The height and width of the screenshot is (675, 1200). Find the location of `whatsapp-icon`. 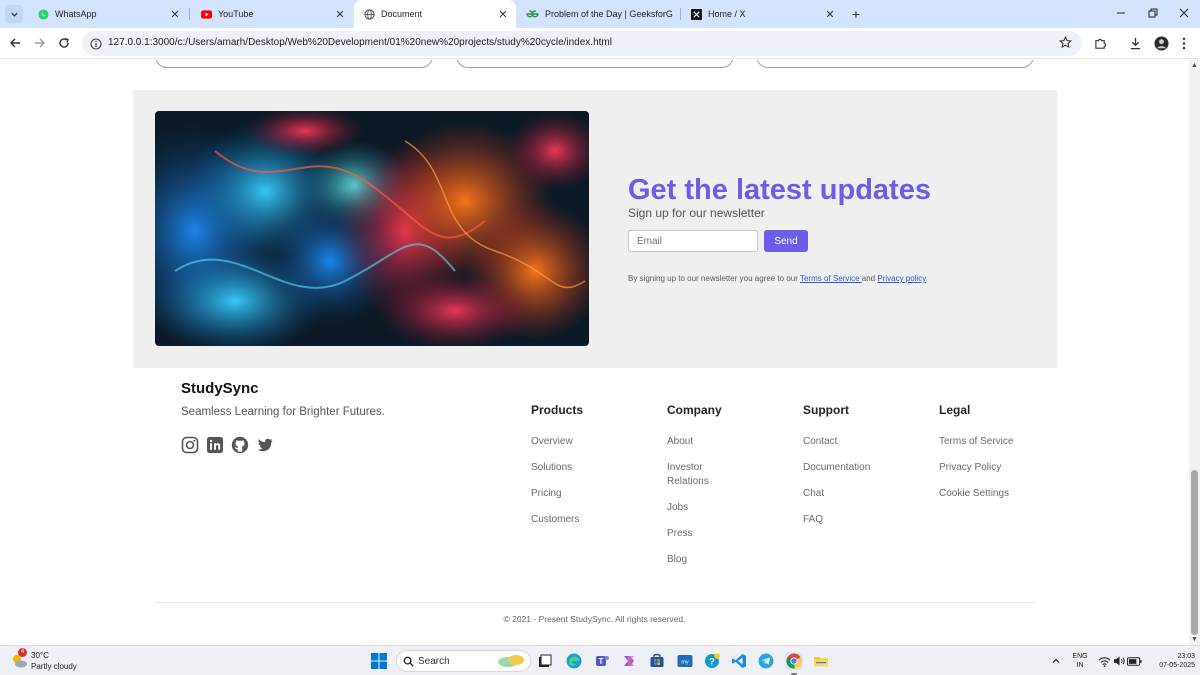

whatsapp-icon is located at coordinates (43, 14).